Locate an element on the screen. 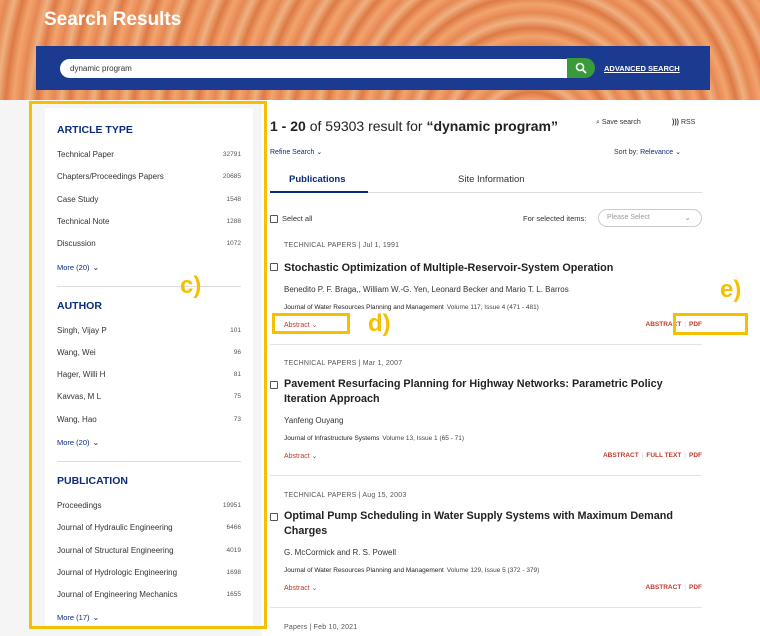  annotation-box-e is located at coordinates (710, 324).